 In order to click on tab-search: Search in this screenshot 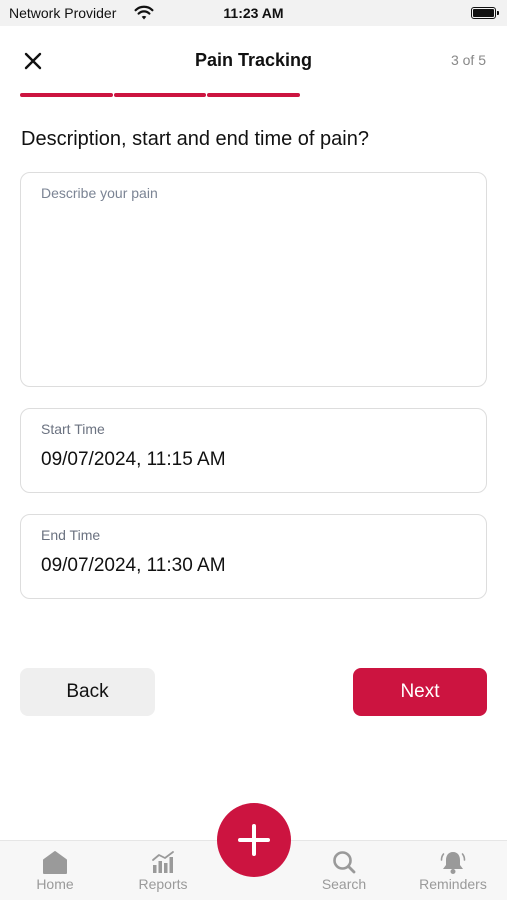, I will do `click(344, 870)`.